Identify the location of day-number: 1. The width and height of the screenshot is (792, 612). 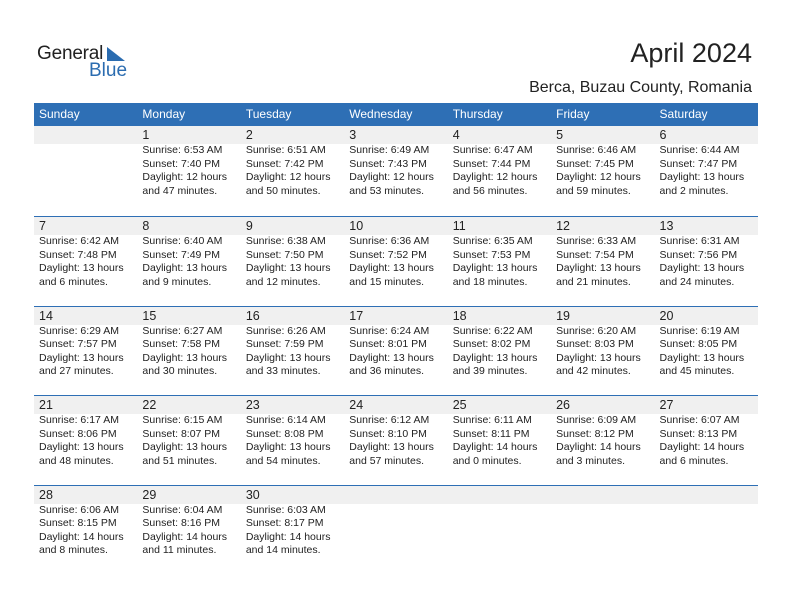
(146, 135).